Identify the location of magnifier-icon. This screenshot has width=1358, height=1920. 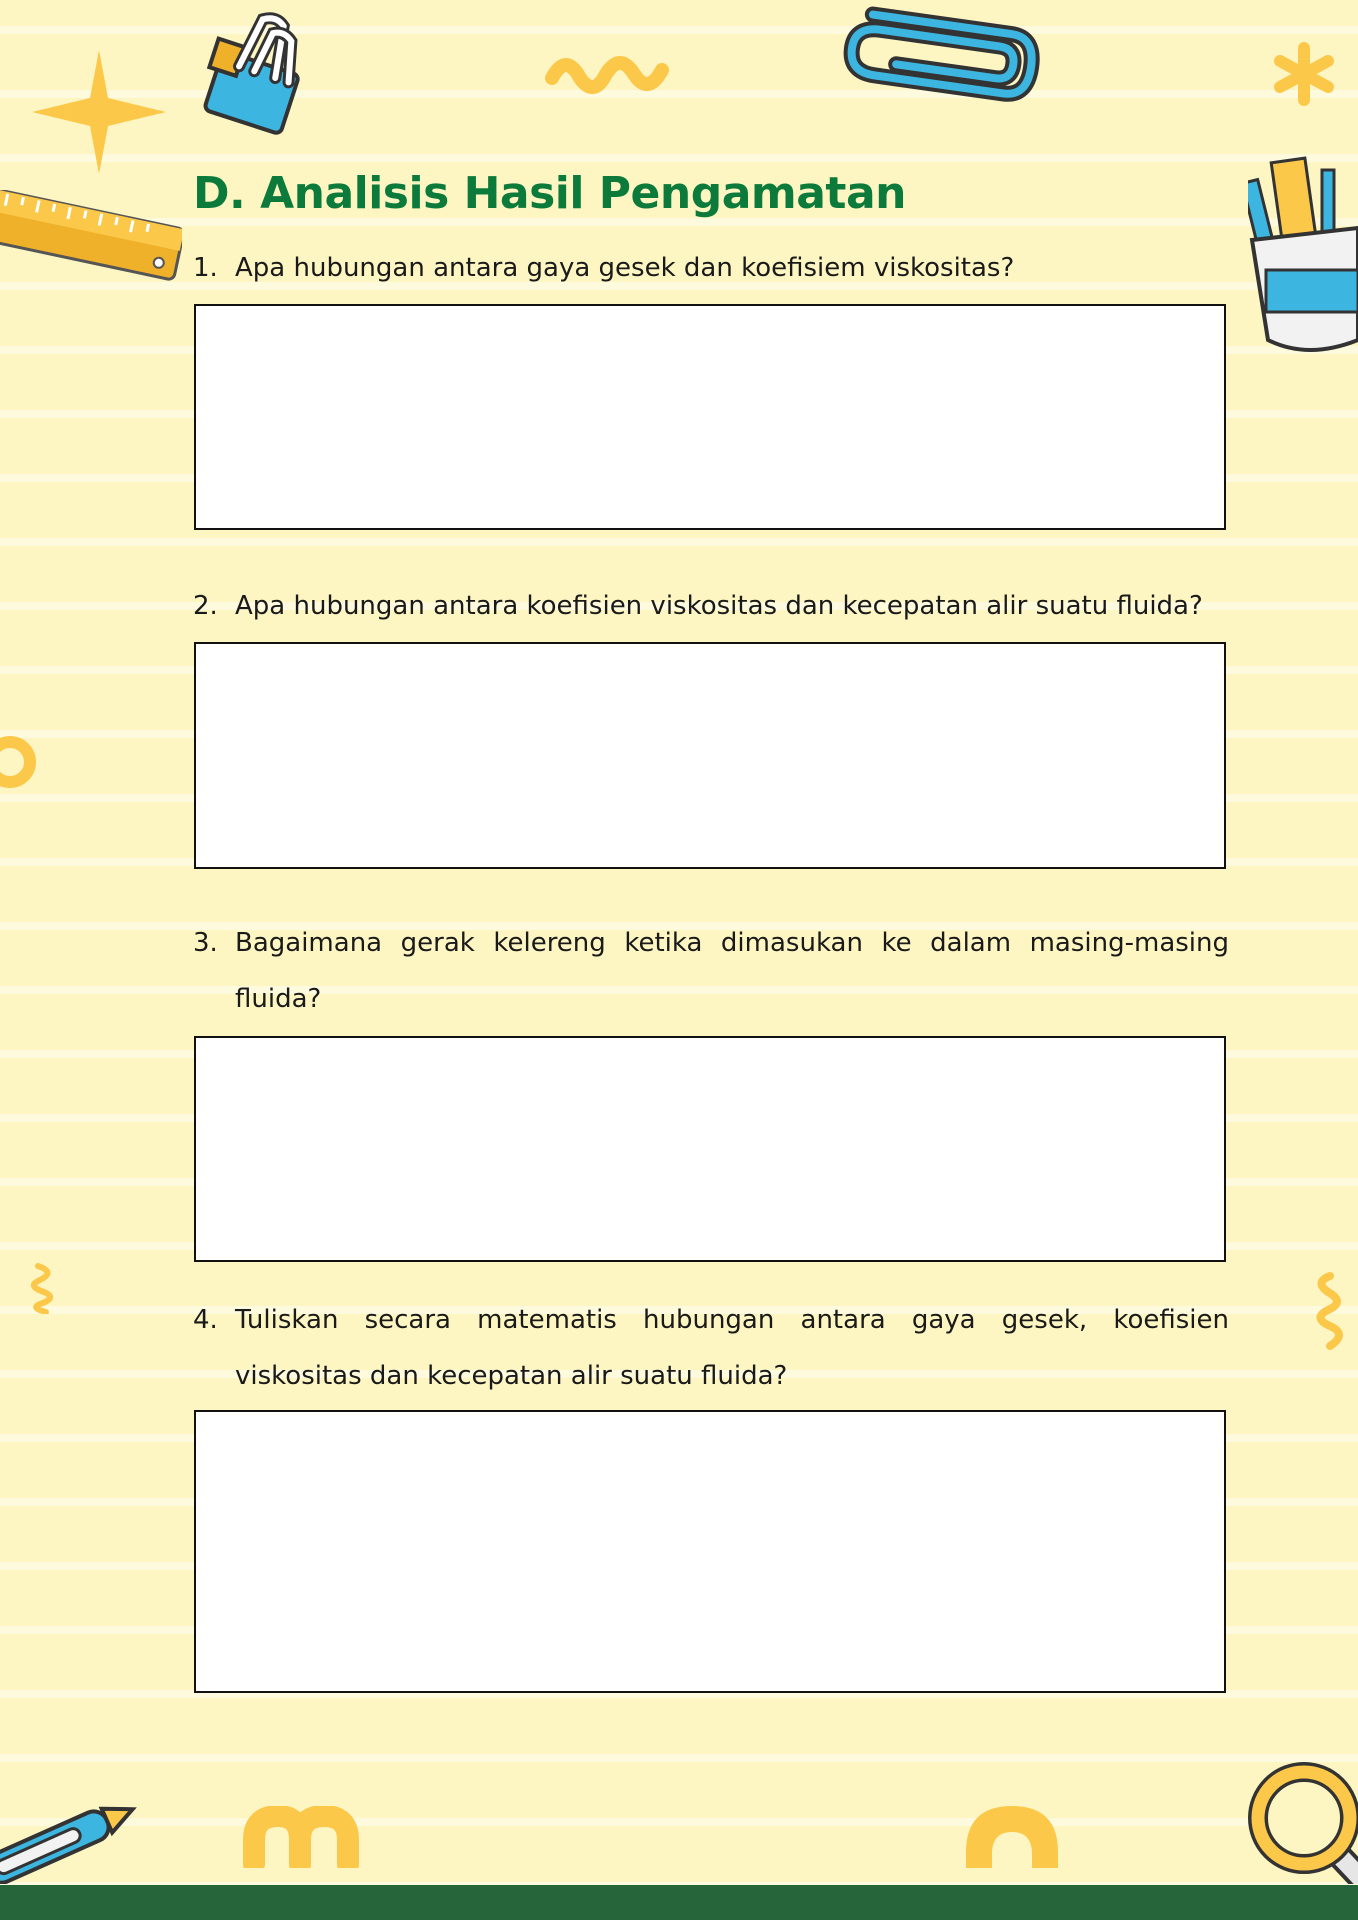
(1303, 1823).